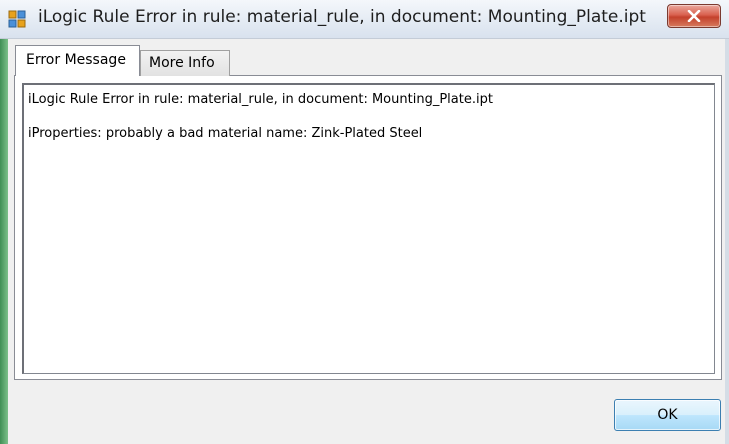  I want to click on close-button, so click(694, 16).